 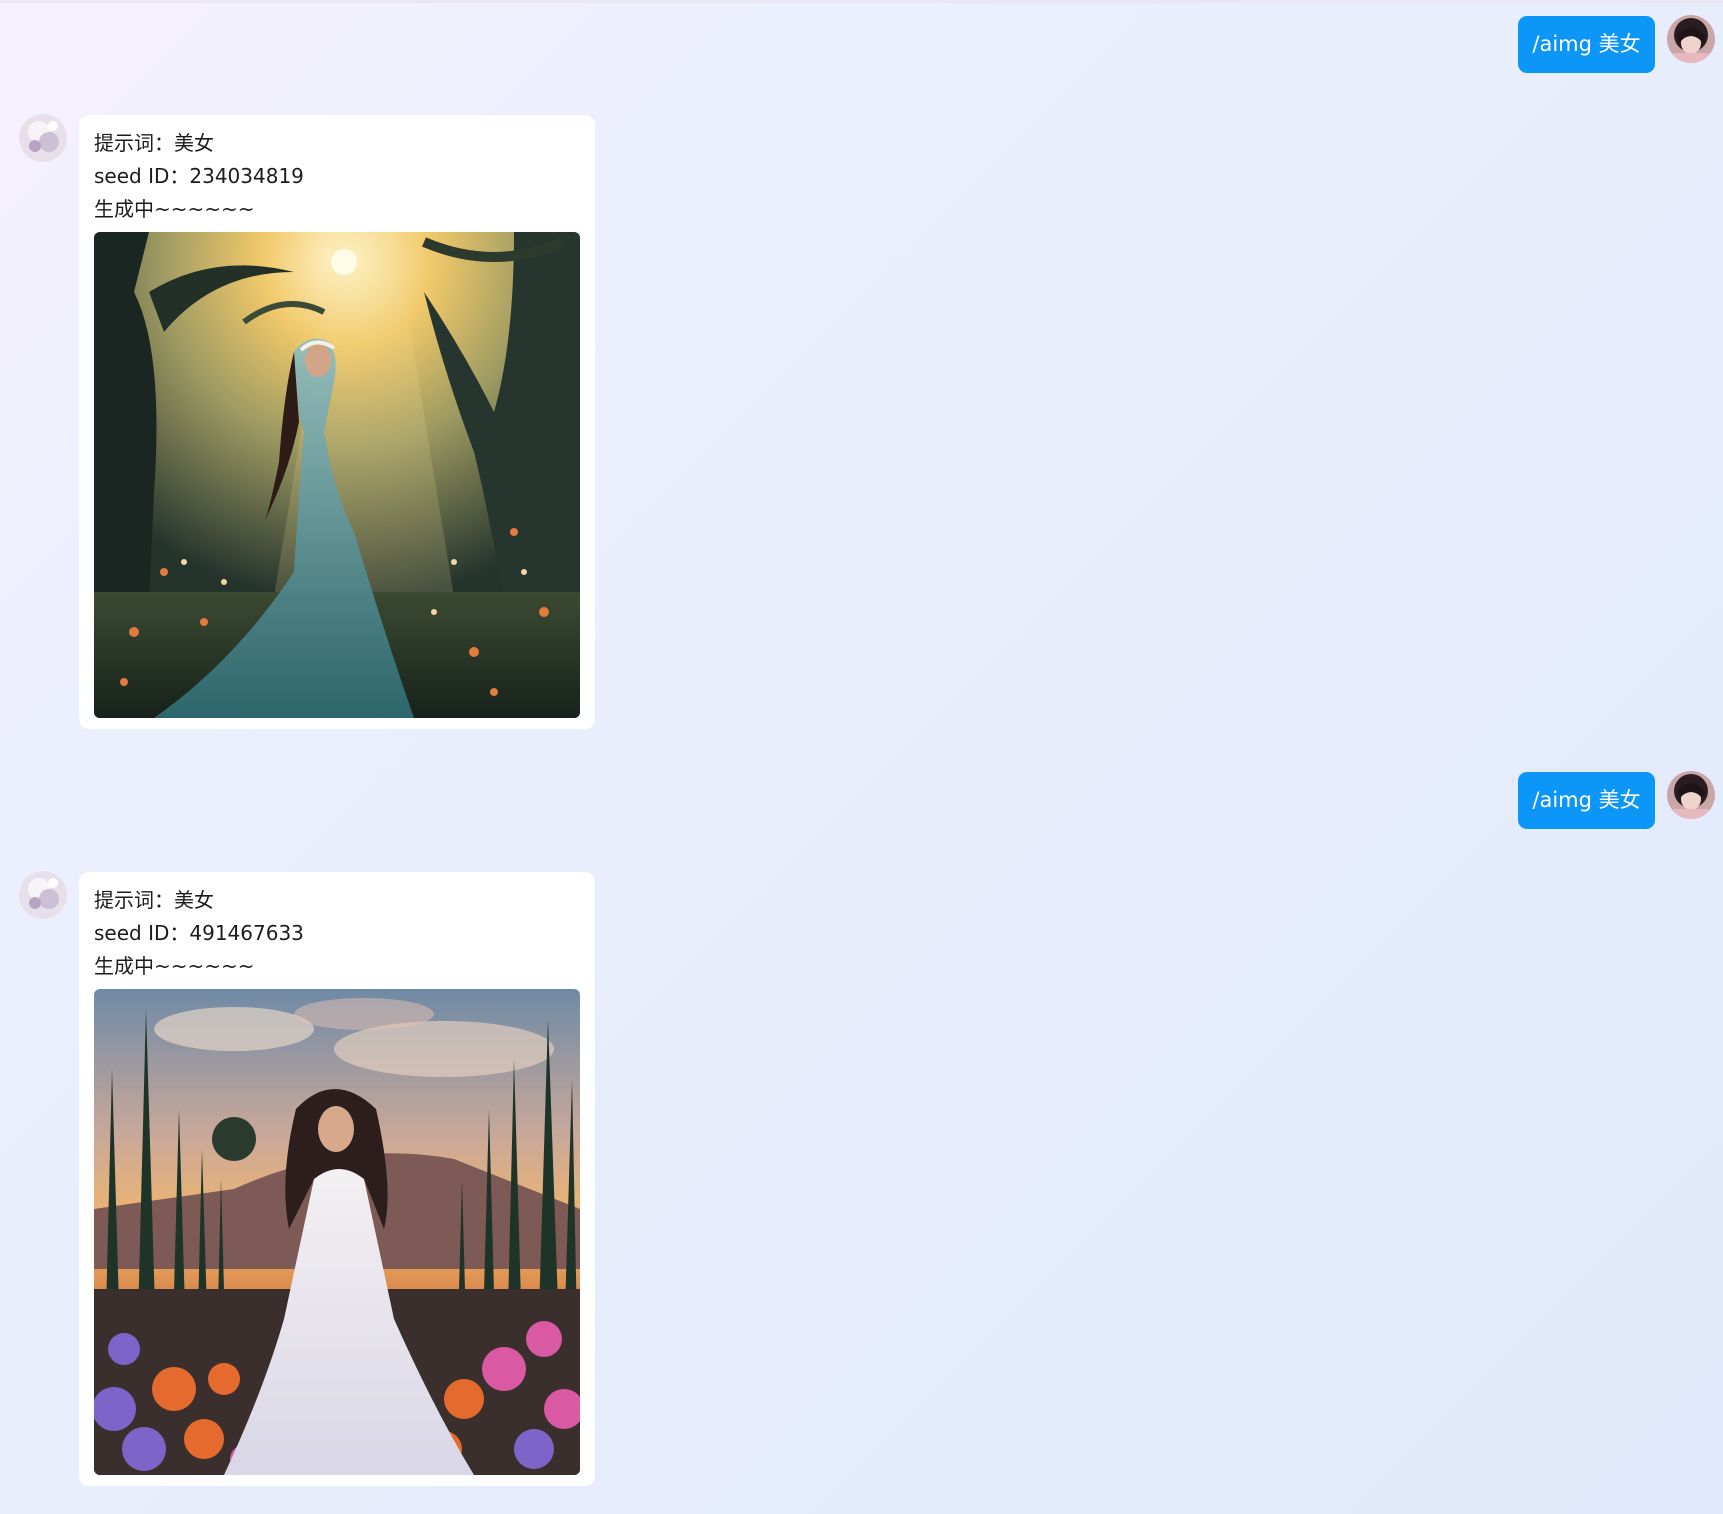 I want to click on top-divider, so click(x=861, y=1).